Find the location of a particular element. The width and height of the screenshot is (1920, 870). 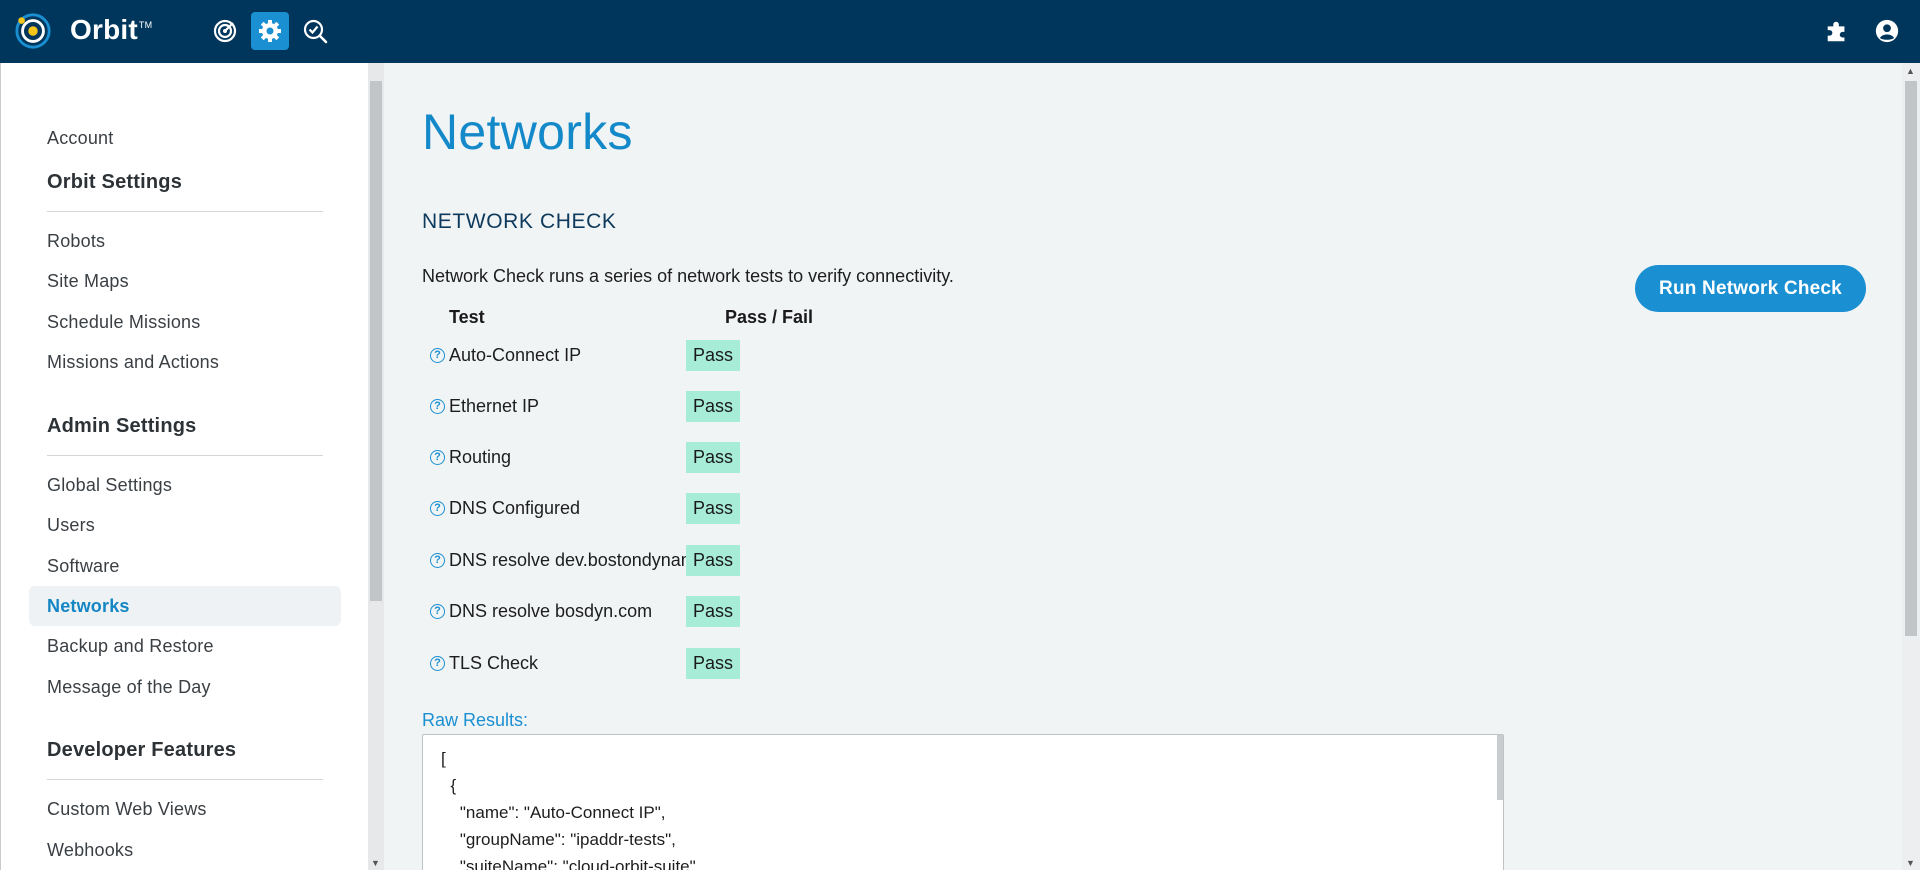

test-name: DNS resolve bosdyn.com is located at coordinates (551, 611).